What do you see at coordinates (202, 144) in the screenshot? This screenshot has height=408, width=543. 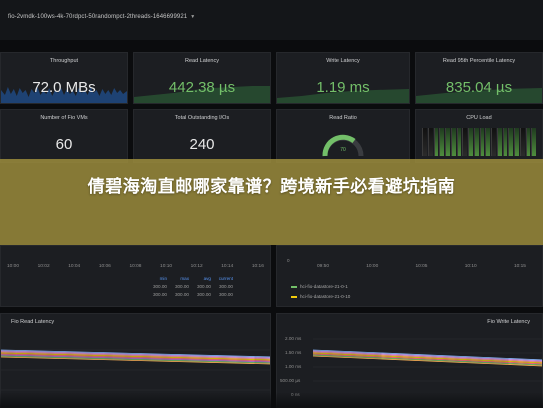 I see `outstanding-ios-value: 240` at bounding box center [202, 144].